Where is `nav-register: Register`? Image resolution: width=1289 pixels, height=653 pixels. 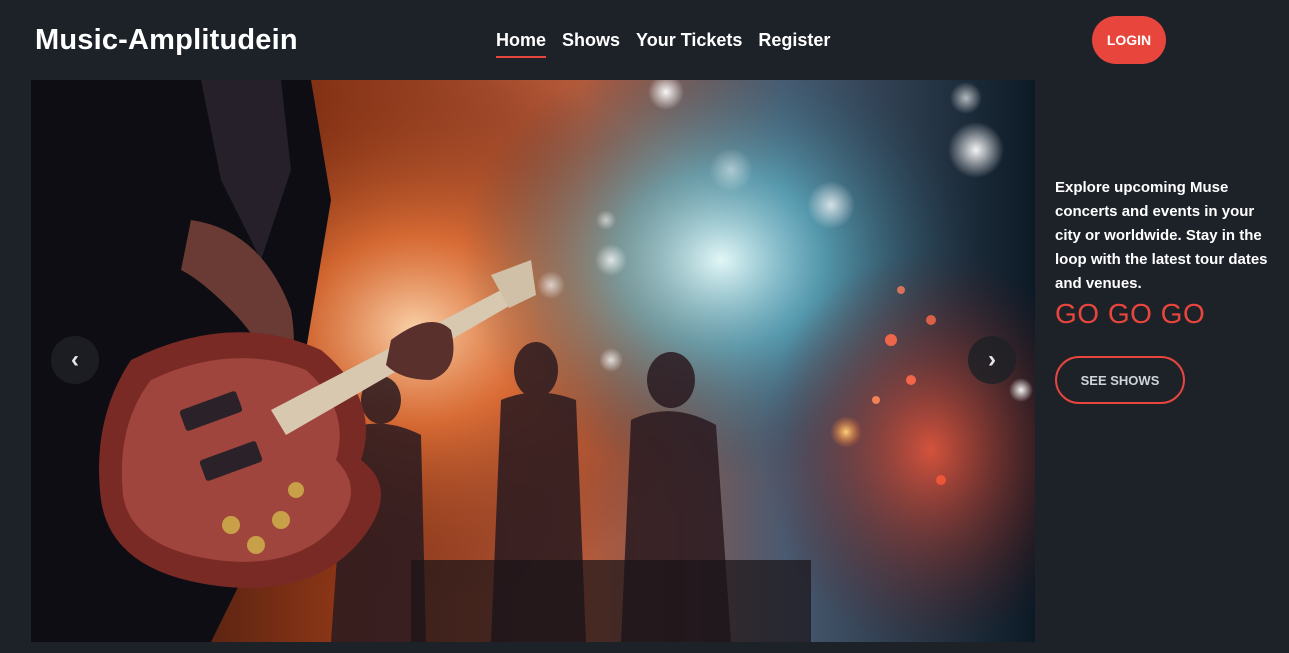 nav-register: Register is located at coordinates (794, 44).